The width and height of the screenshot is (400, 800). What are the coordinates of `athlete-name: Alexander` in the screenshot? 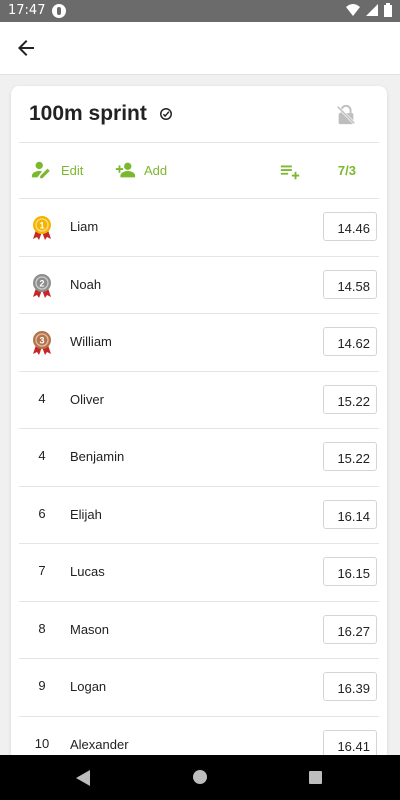 It's located at (99, 744).